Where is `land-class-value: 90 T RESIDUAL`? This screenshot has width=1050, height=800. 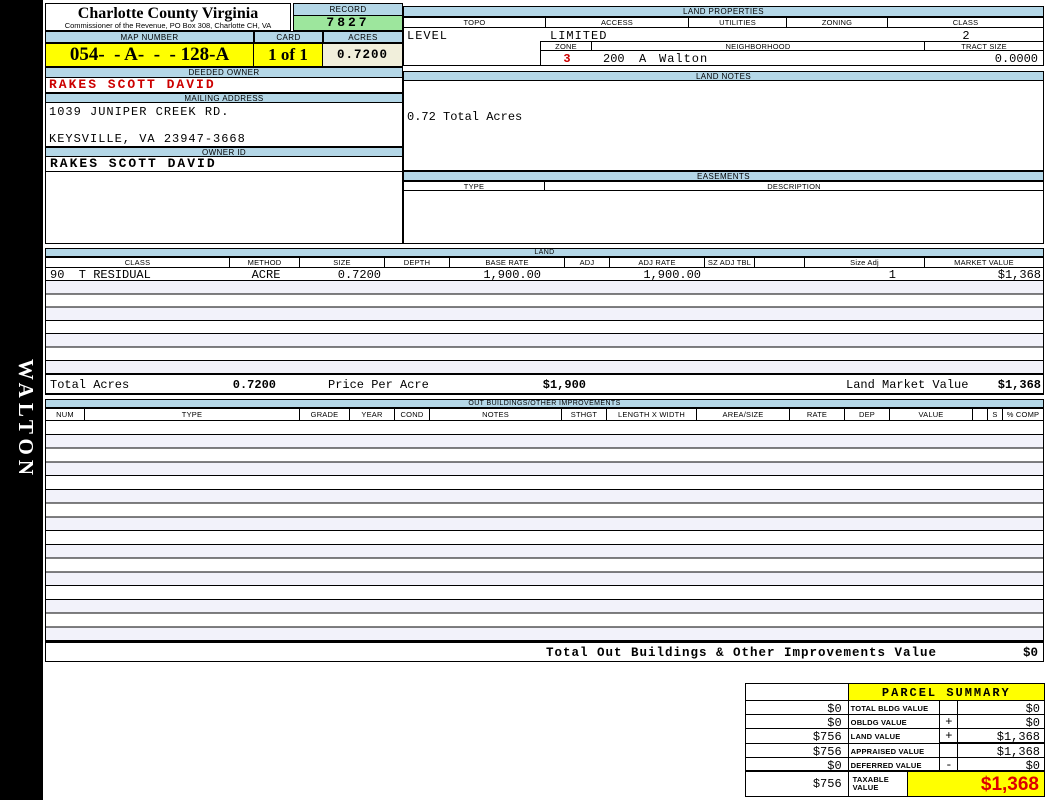
land-class-value: 90 T RESIDUAL is located at coordinates (100, 275).